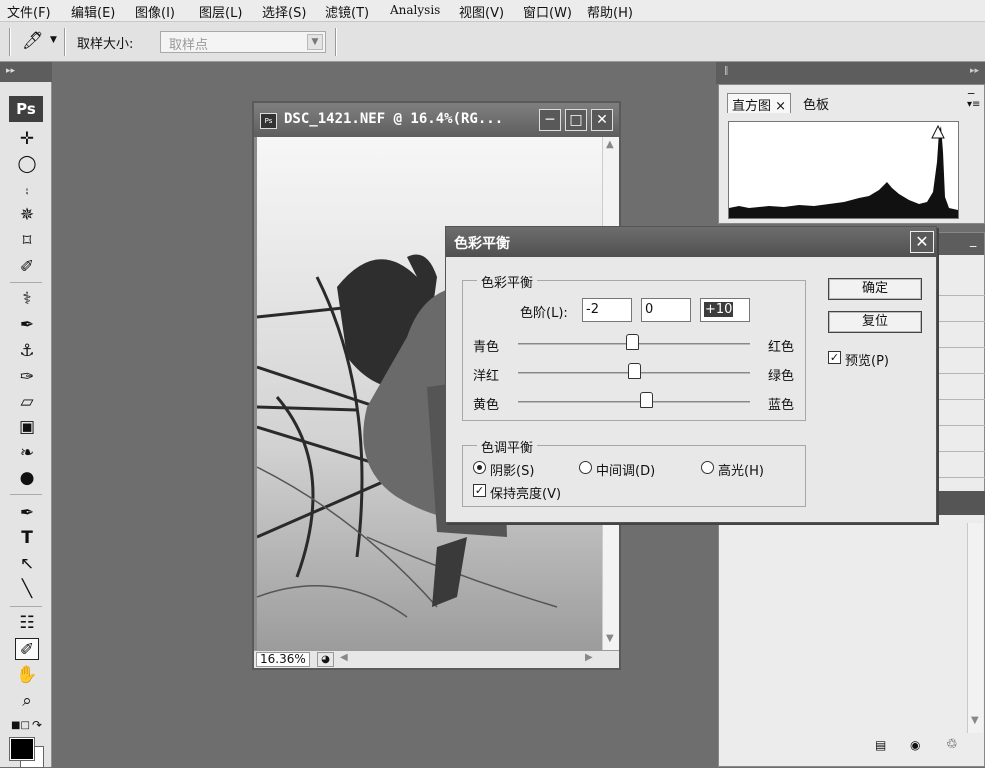  What do you see at coordinates (952, 744) in the screenshot?
I see `trash-icon: ♲` at bounding box center [952, 744].